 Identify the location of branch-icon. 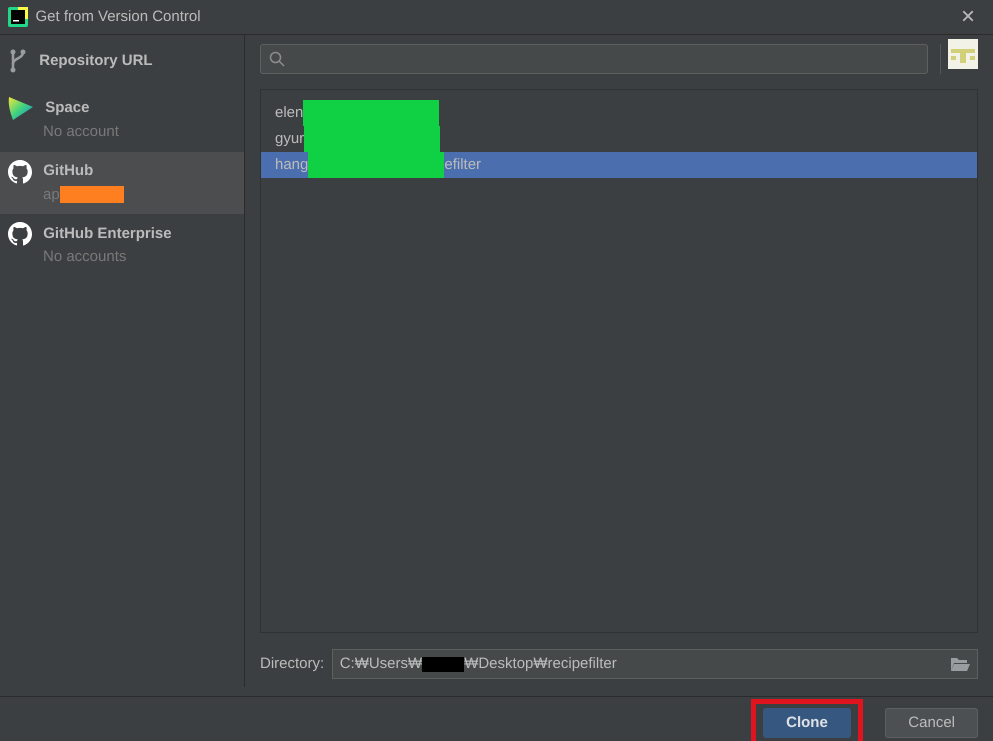
(18, 61).